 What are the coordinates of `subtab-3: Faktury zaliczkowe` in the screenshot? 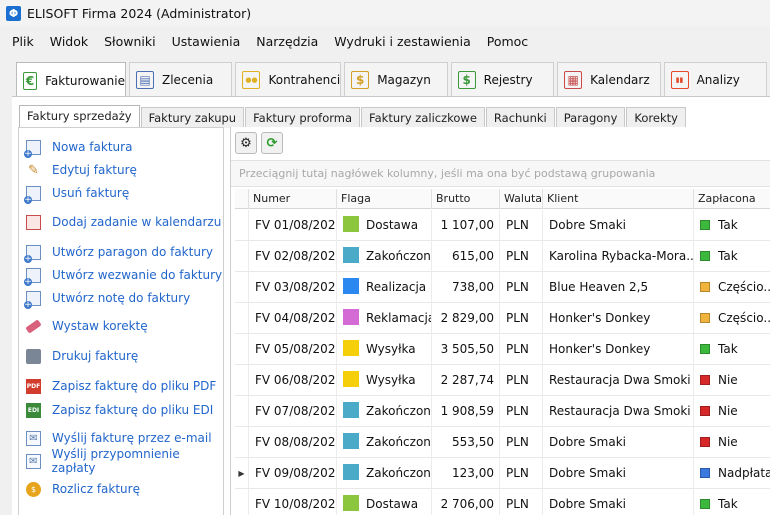 It's located at (423, 117).